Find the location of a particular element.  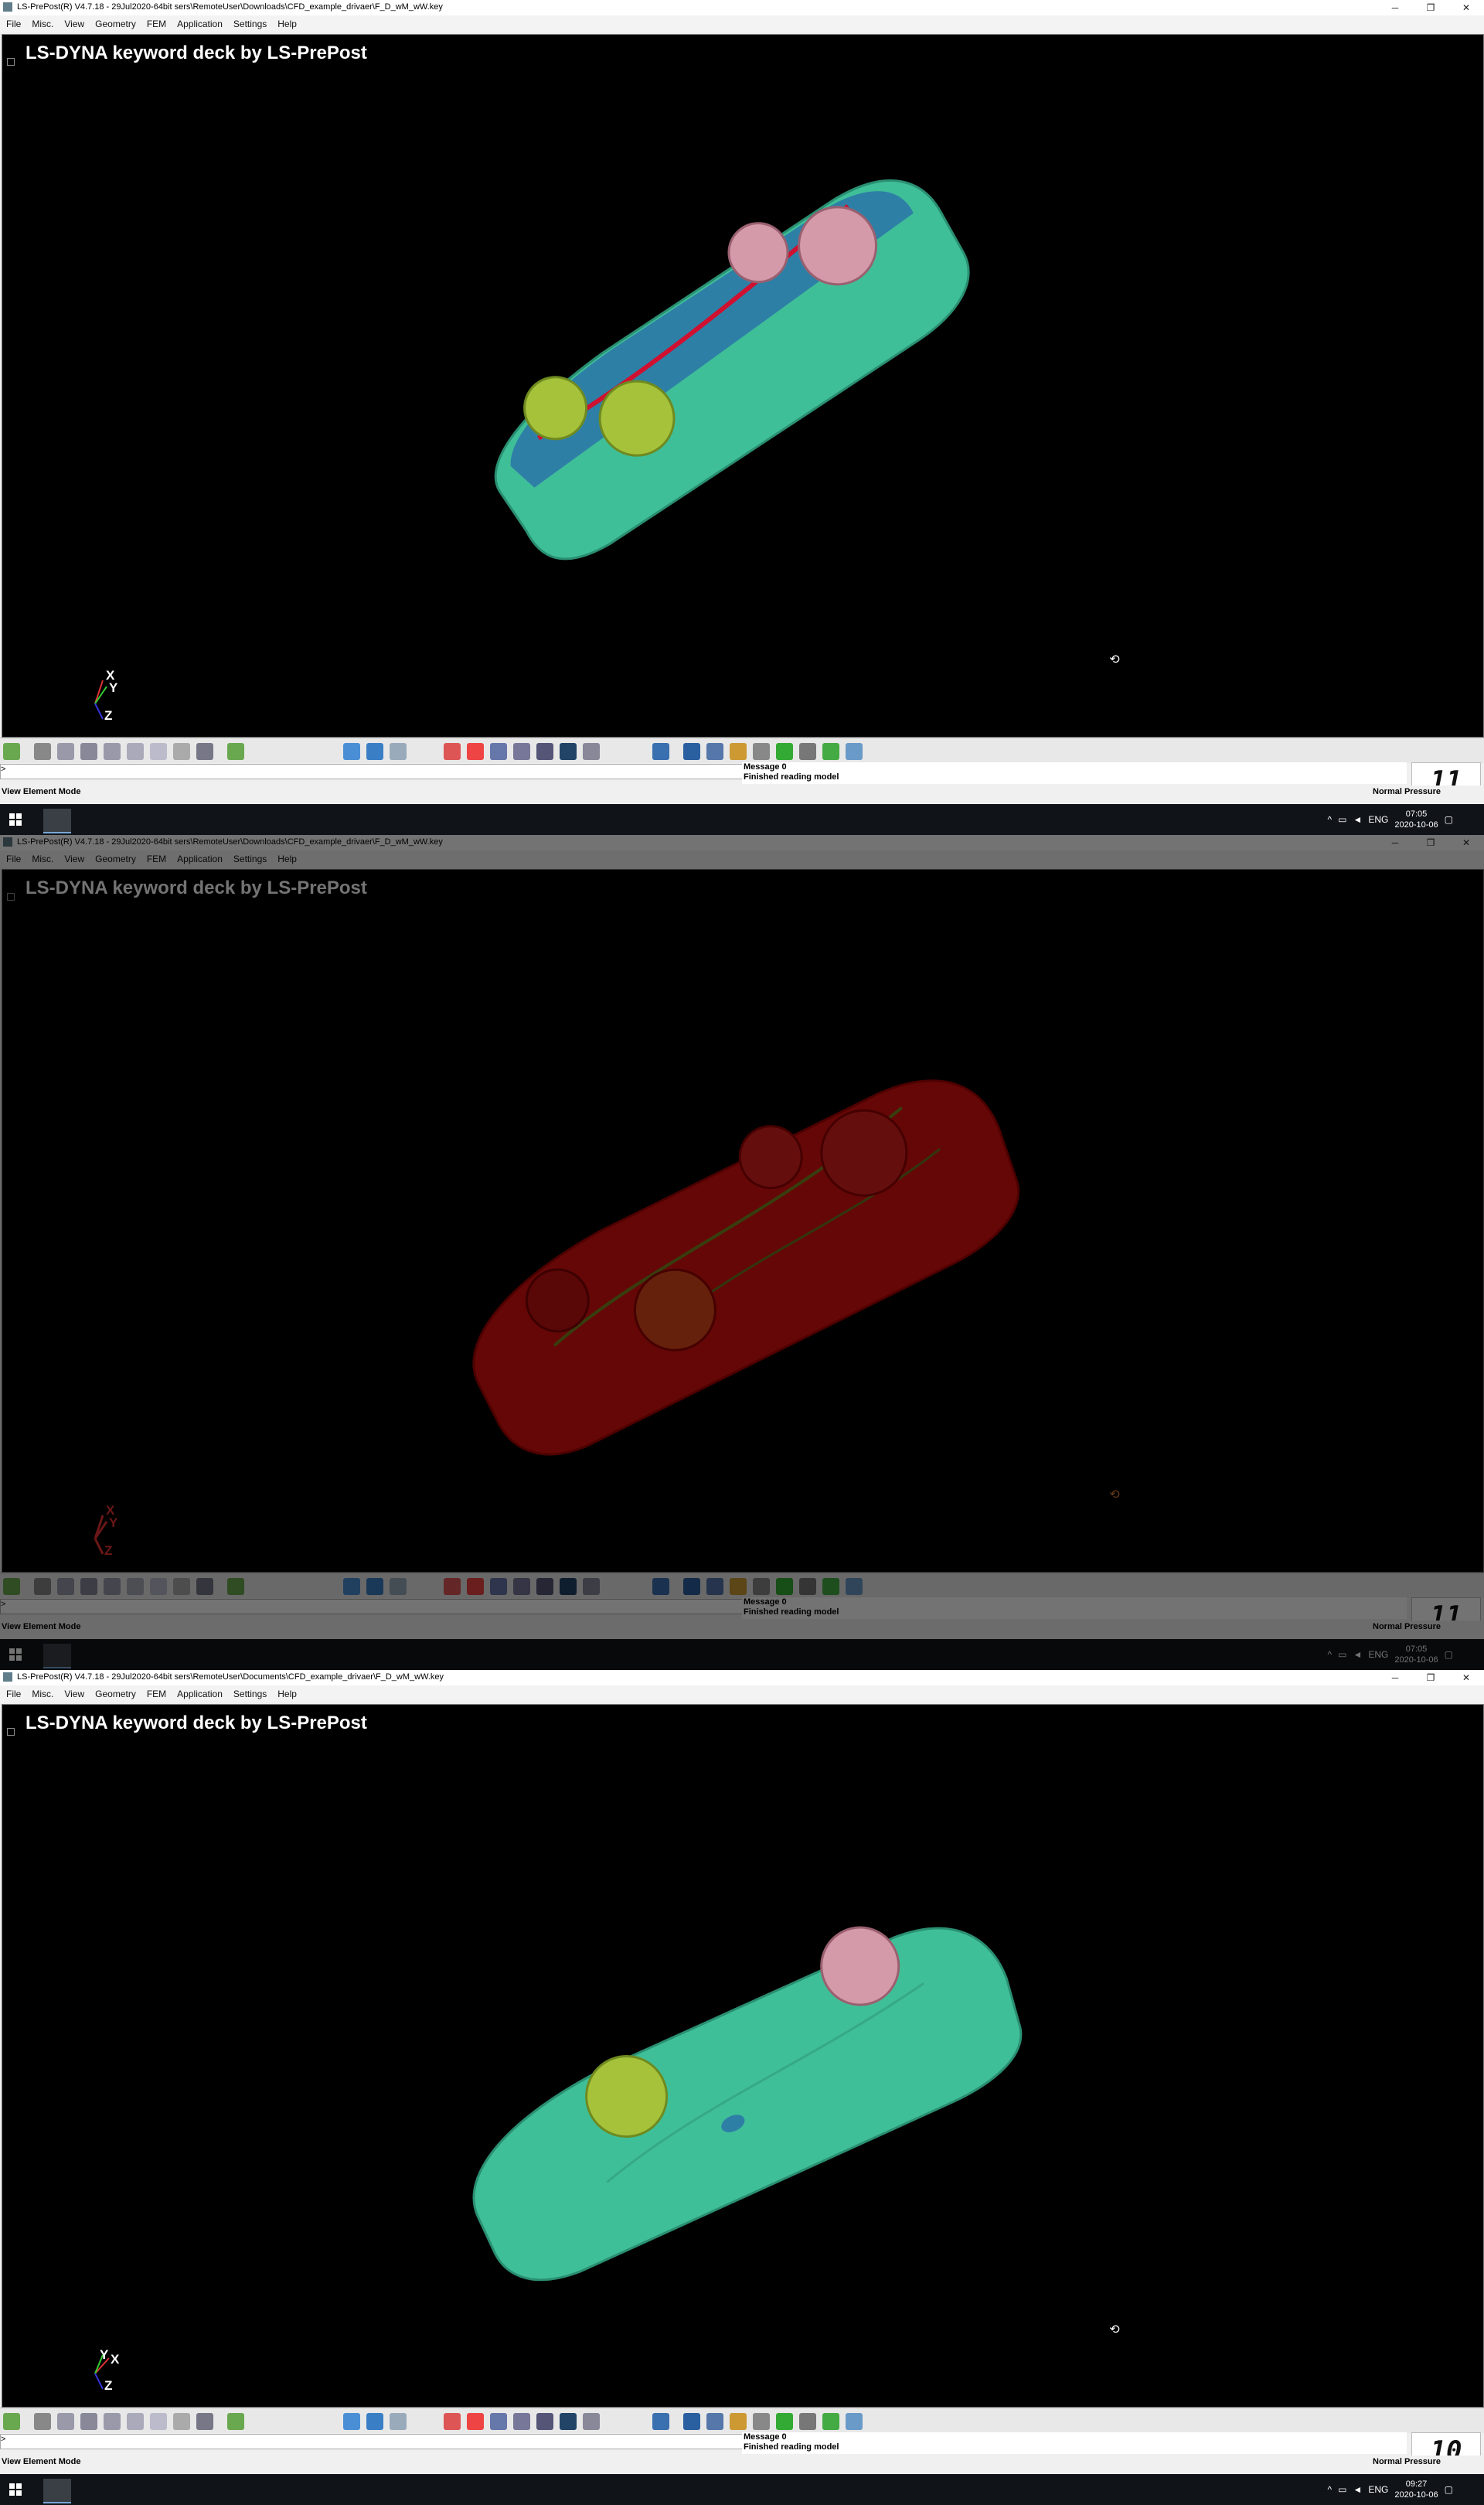

render-icon is located at coordinates (204, 1586).